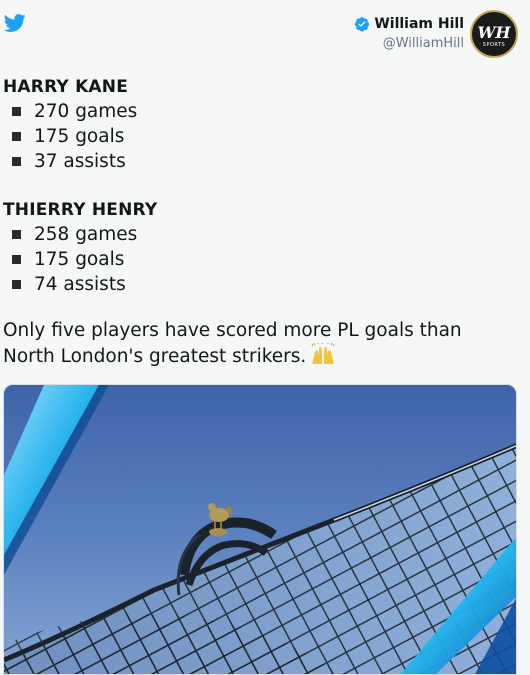 This screenshot has width=530, height=675. I want to click on twitter-bird-icon, so click(15, 23).